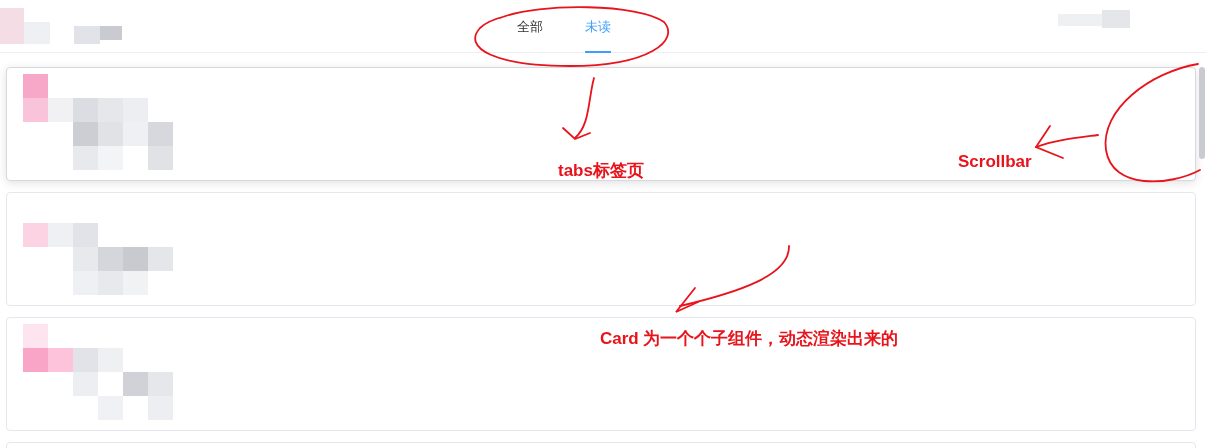 The width and height of the screenshot is (1206, 448). What do you see at coordinates (530, 26) in the screenshot?
I see `tab: 全部` at bounding box center [530, 26].